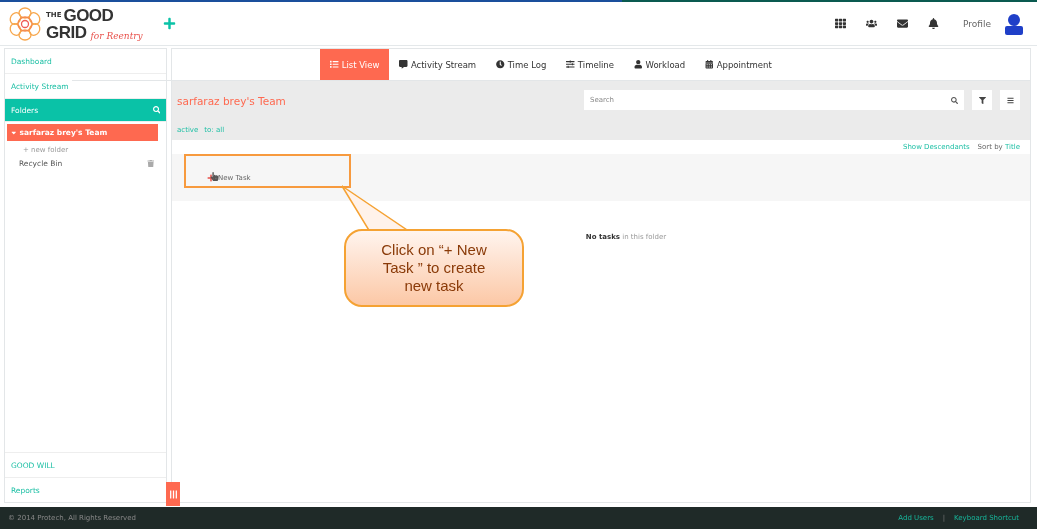 The image size is (1037, 529). I want to click on clock-icon, so click(500, 64).